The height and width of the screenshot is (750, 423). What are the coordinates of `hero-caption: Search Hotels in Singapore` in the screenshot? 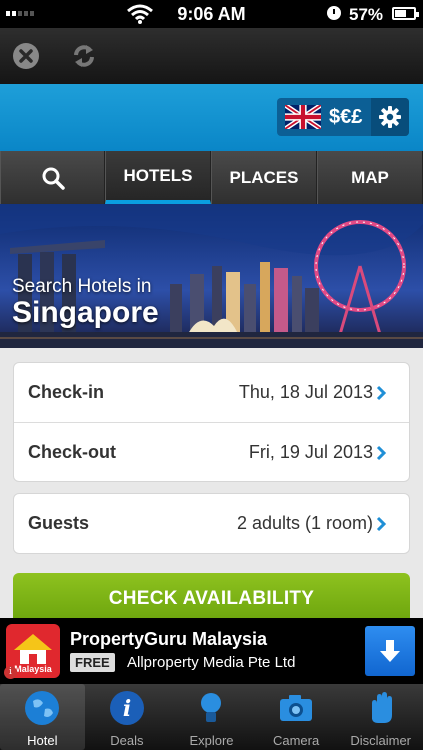 It's located at (85, 303).